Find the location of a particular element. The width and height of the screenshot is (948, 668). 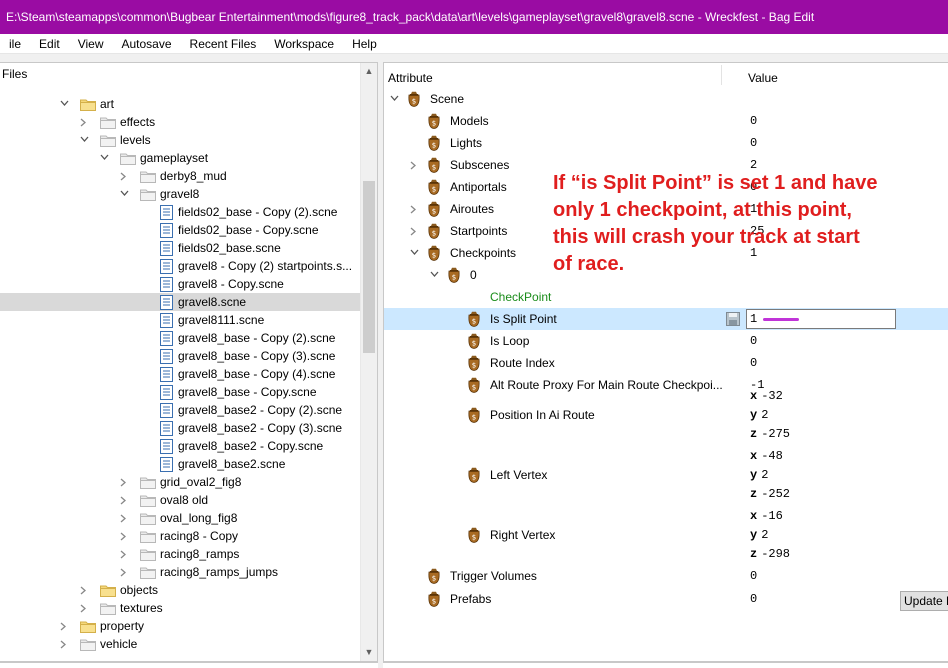

property-name: Left Vertex is located at coordinates (519, 475).